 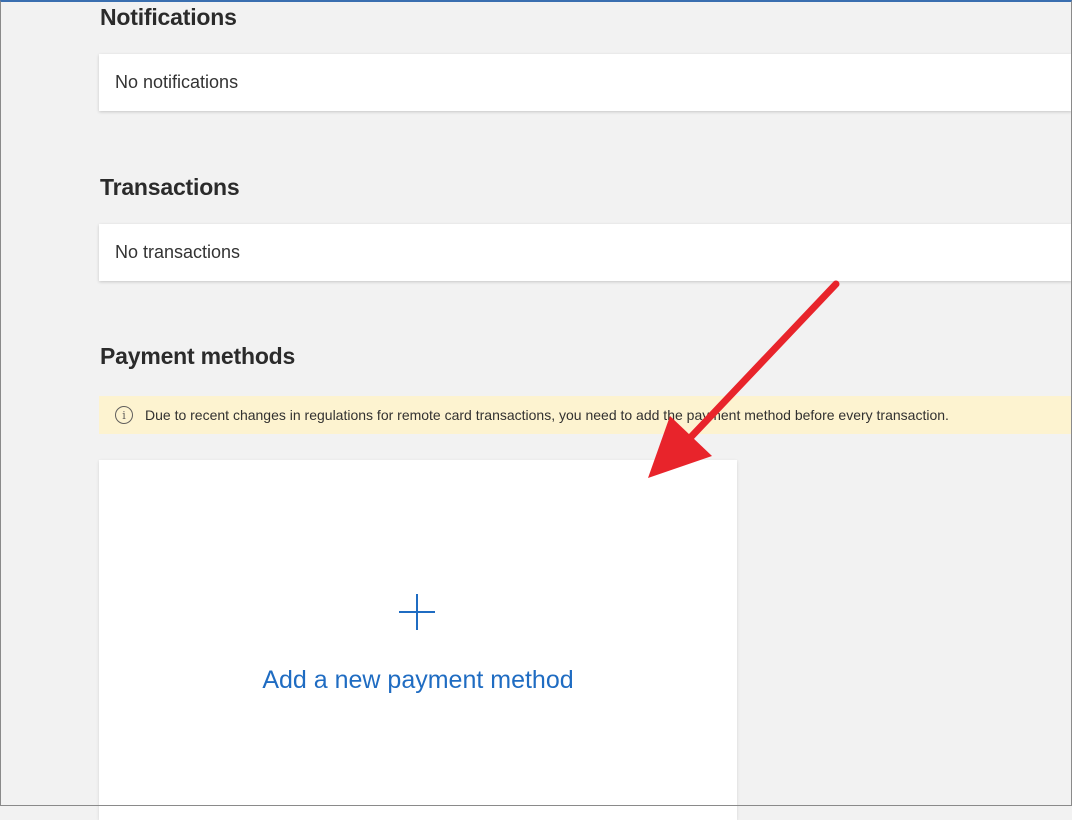 What do you see at coordinates (178, 252) in the screenshot?
I see `transactions-empty-text: No transactions` at bounding box center [178, 252].